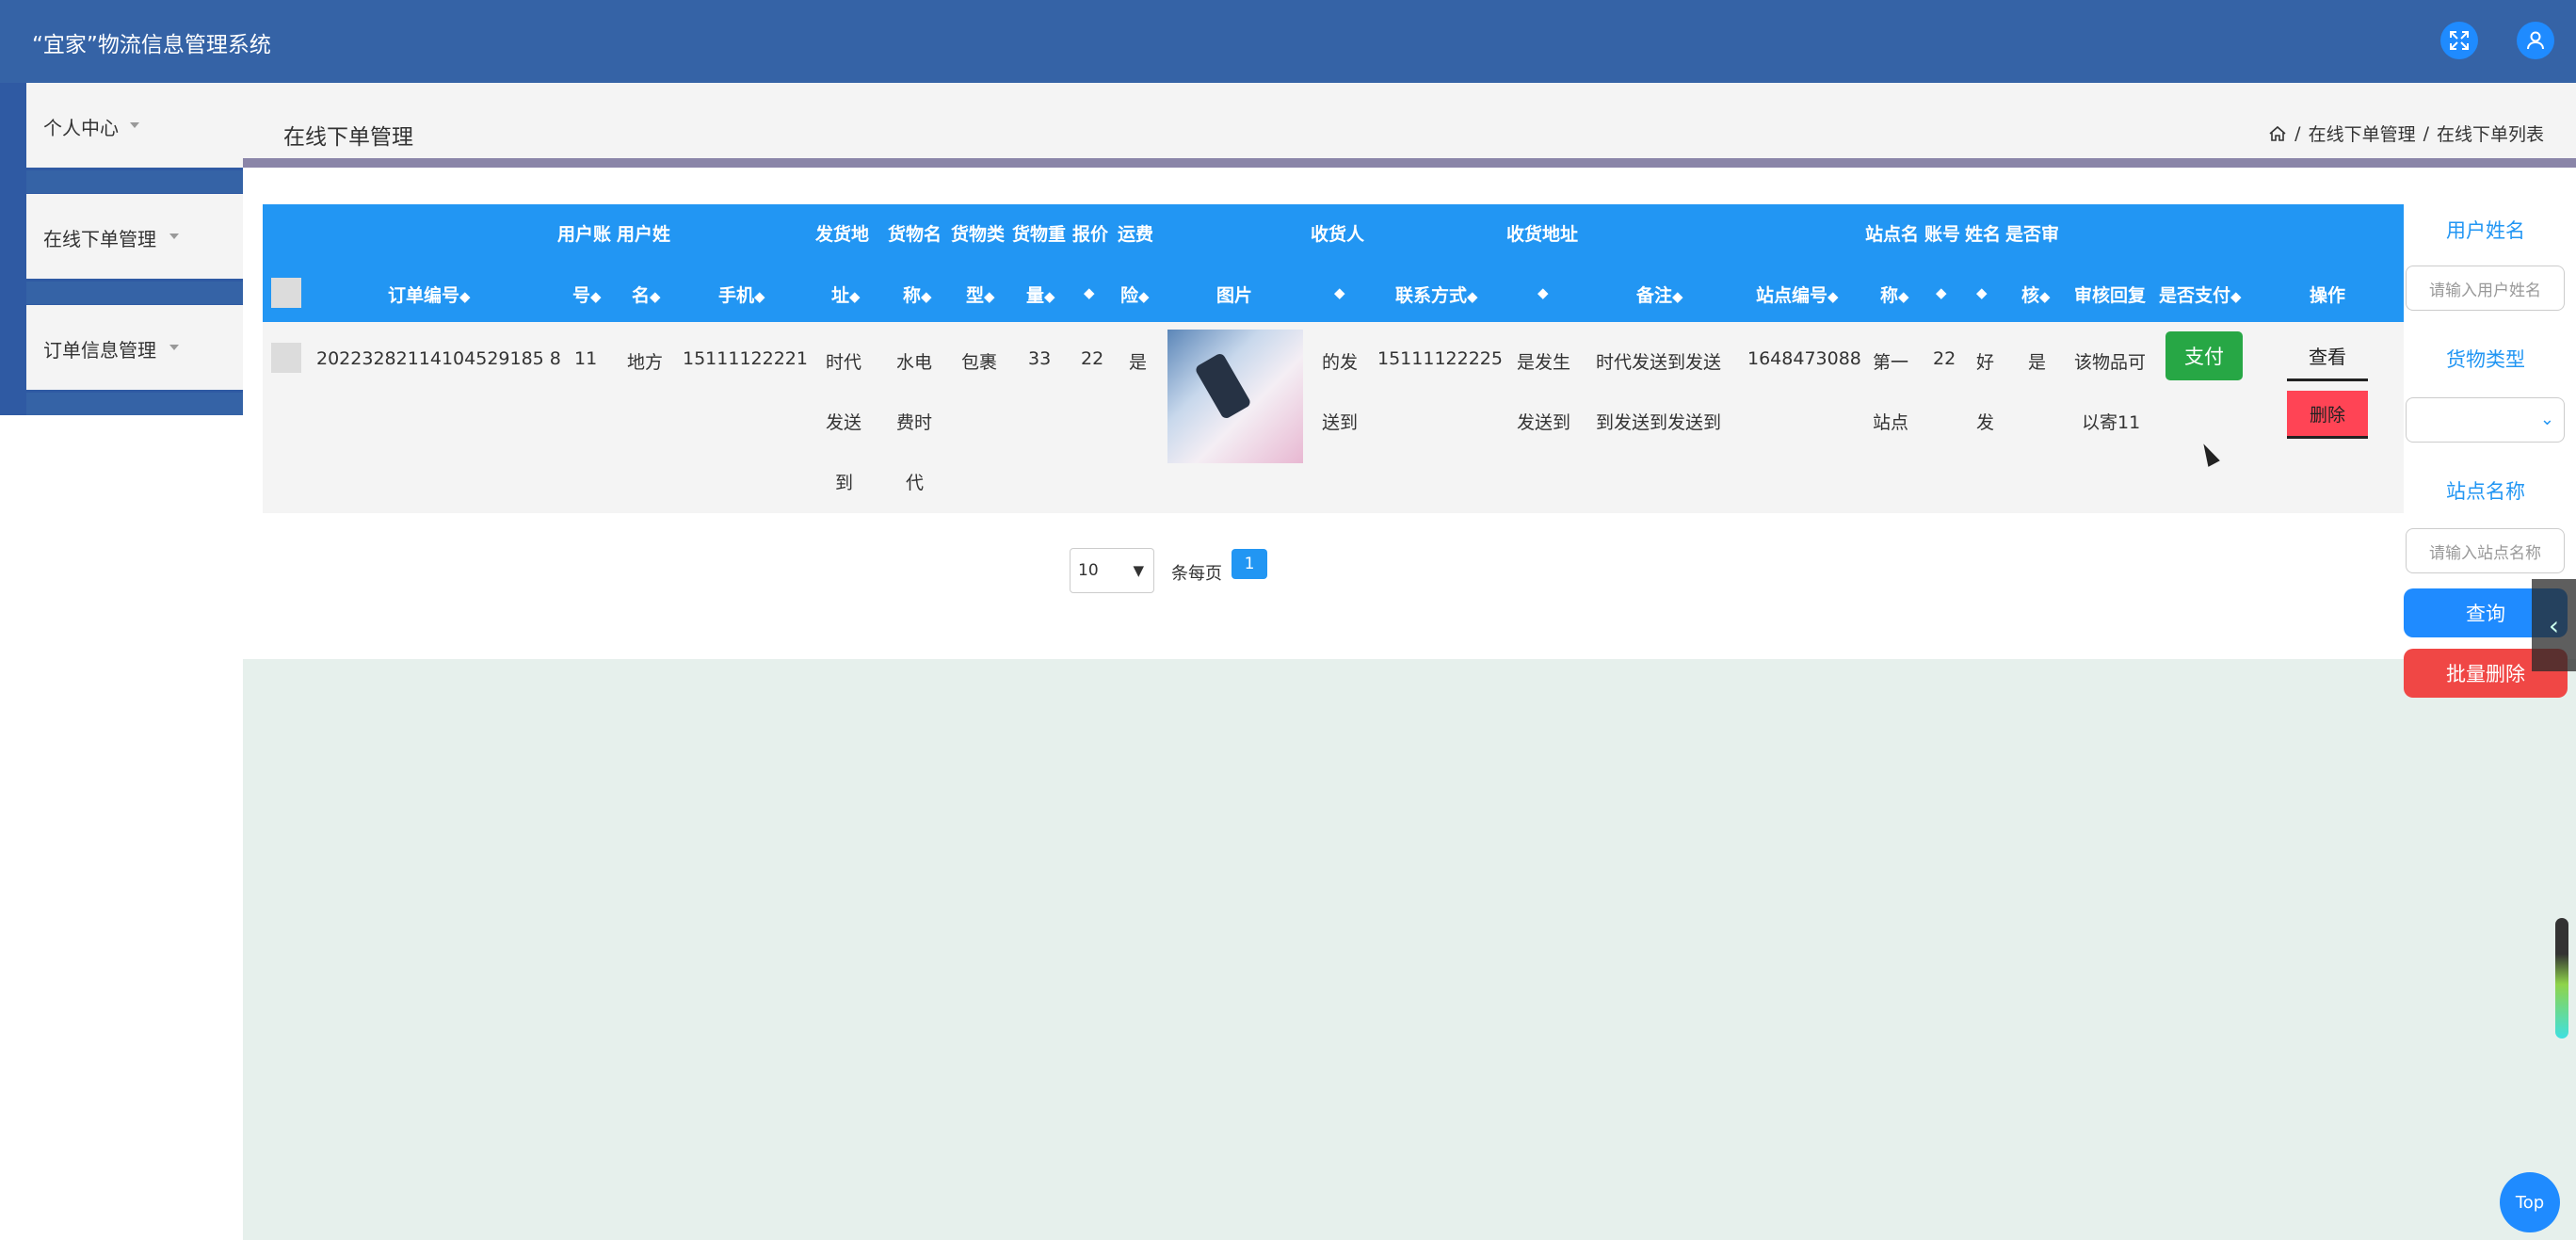  I want to click on breadcrumb-item-order-management: 在线下单管理, so click(2362, 133).